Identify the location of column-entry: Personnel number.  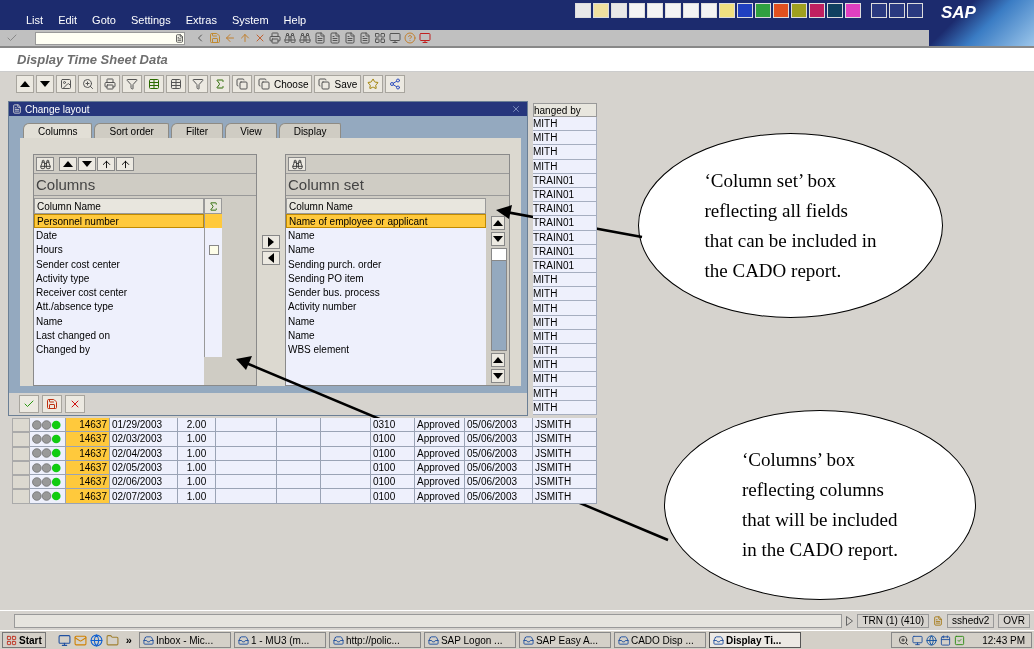
(119, 221).